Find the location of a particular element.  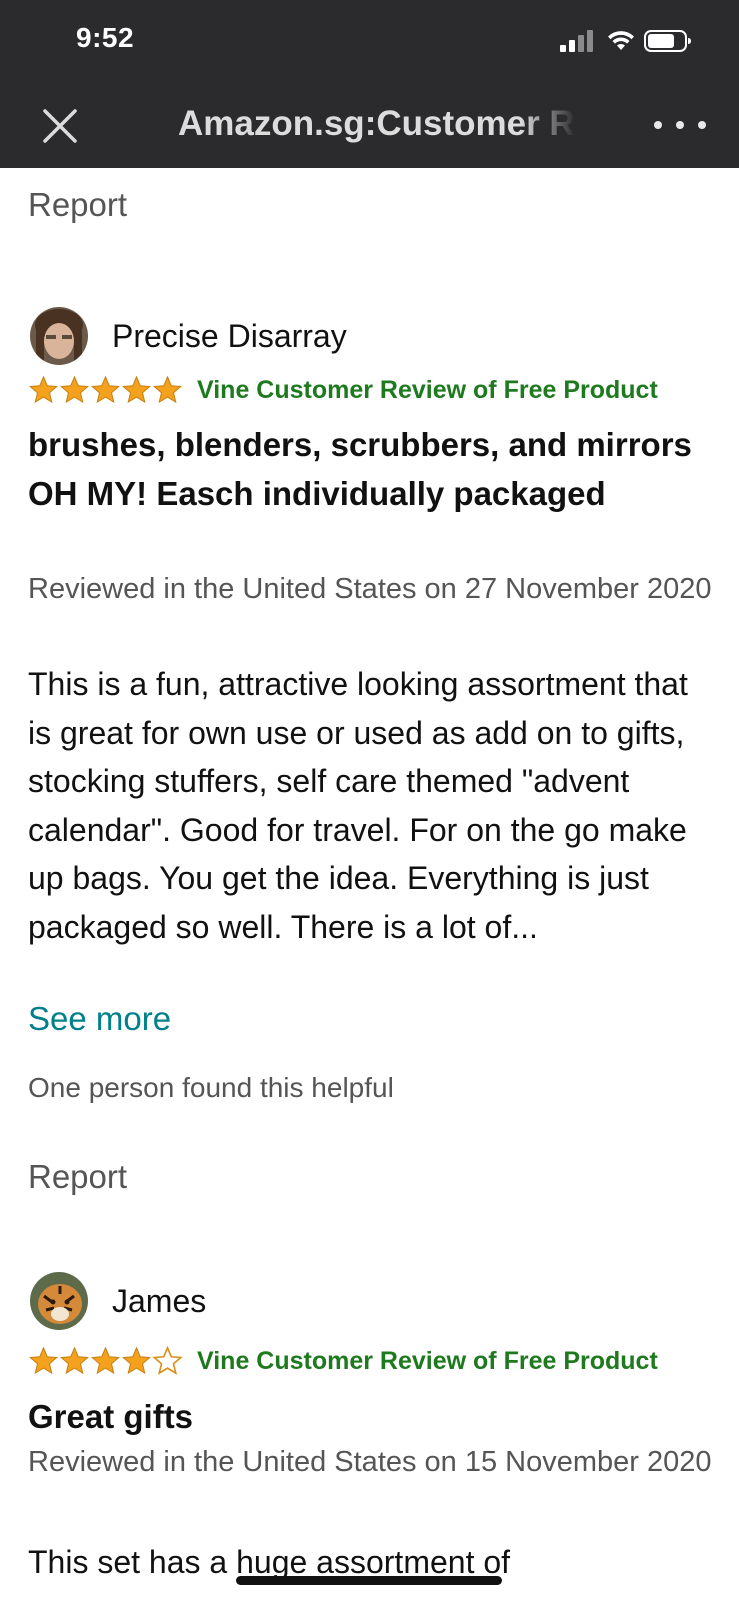

cellular-signal-icon is located at coordinates (576, 41).